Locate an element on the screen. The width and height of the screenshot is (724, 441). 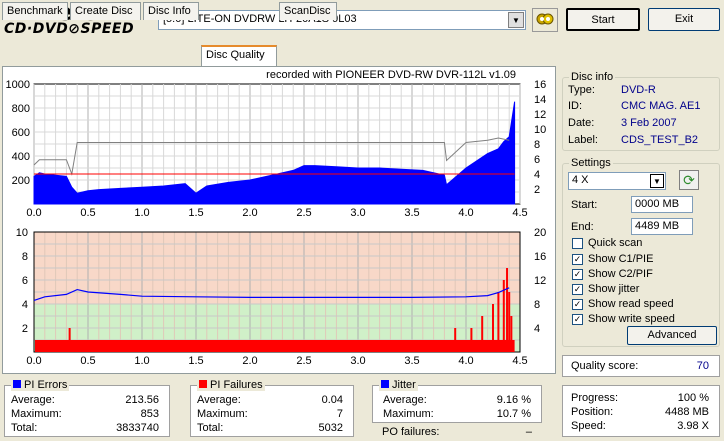
bottom-y-right-tick: 8 is located at coordinates (537, 305).